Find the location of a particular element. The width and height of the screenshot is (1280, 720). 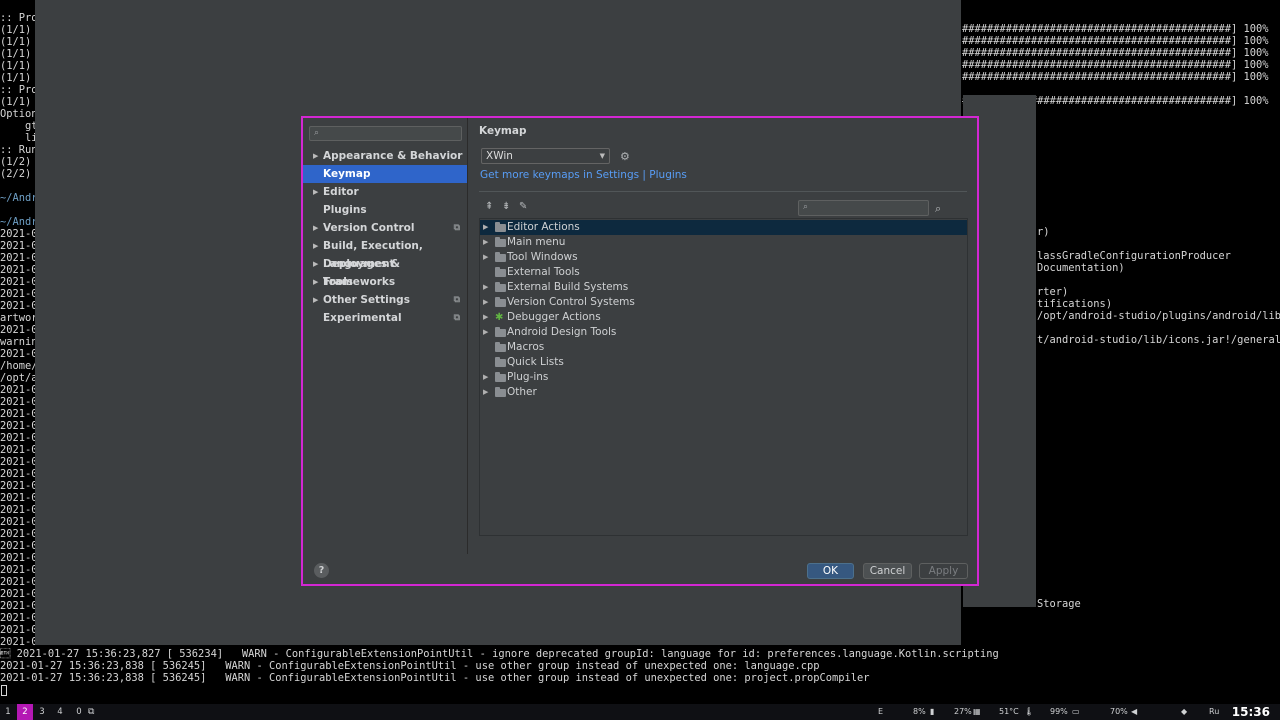

sidebar-item-editor: ▶ Editor is located at coordinates (385, 192).